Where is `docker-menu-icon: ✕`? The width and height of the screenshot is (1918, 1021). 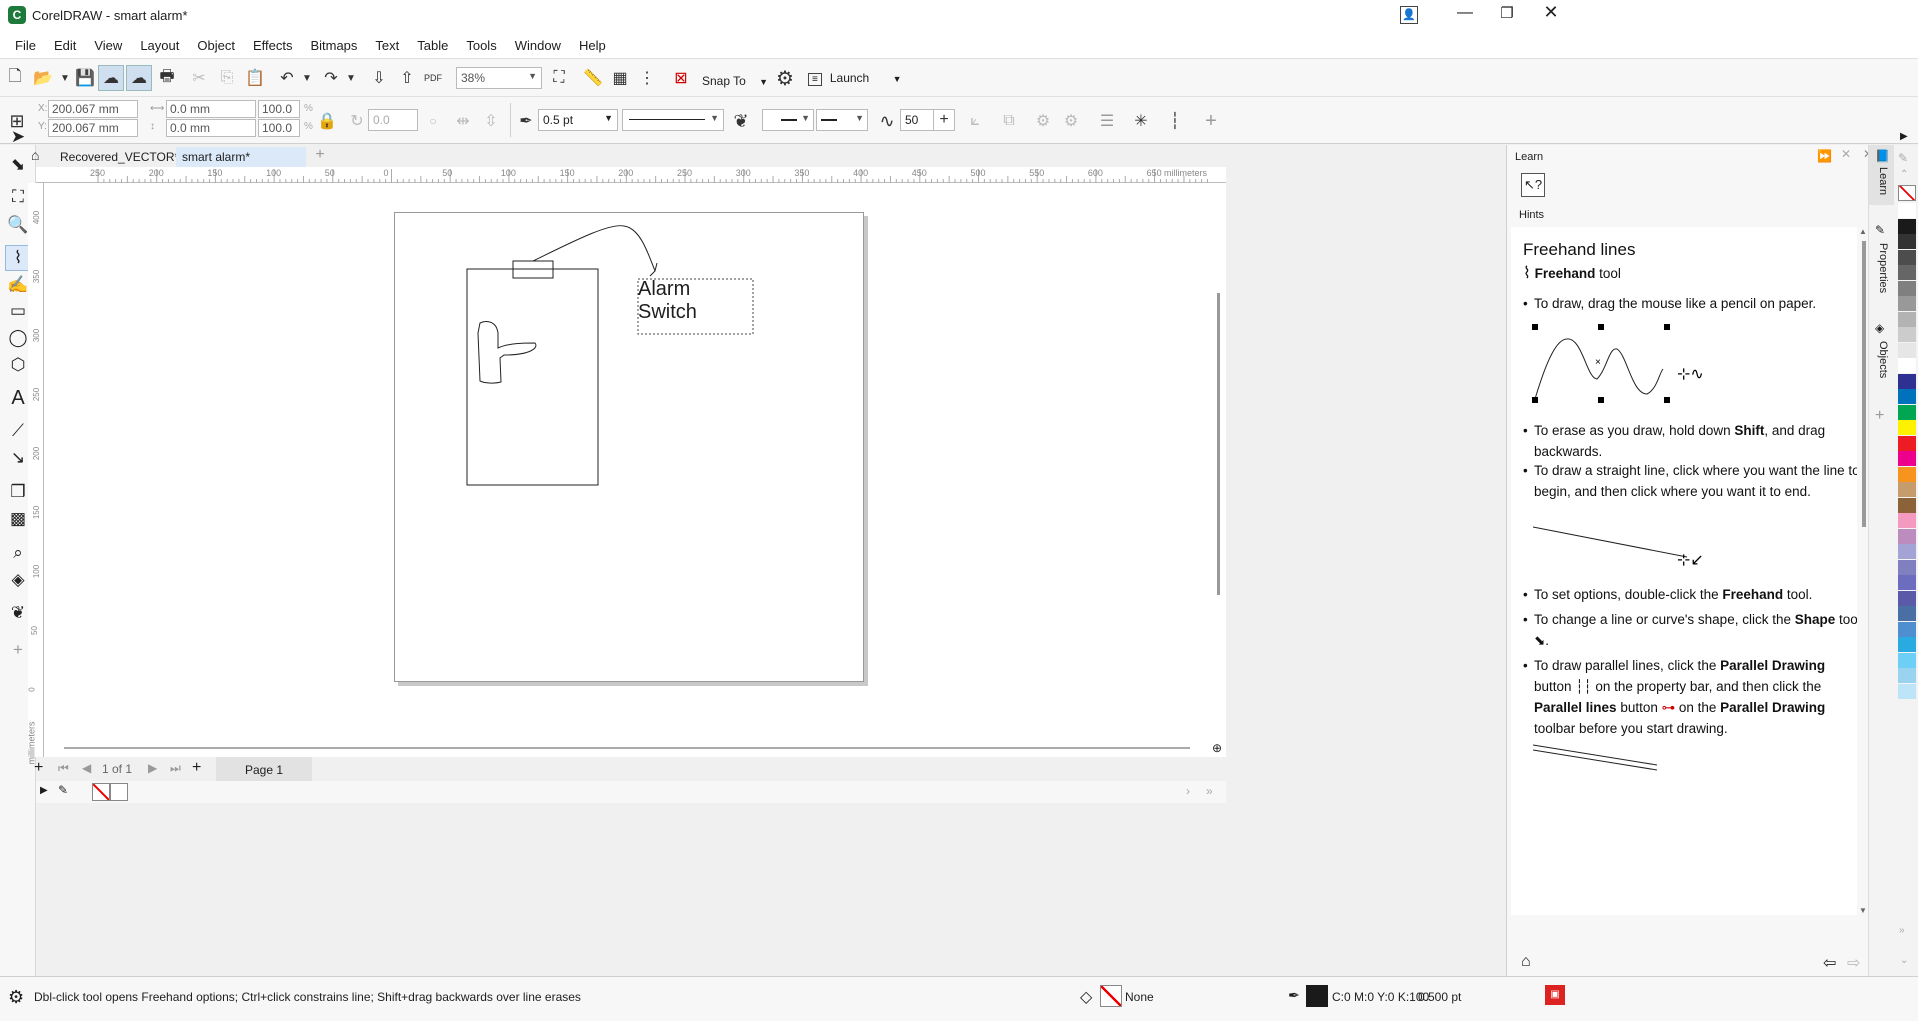
docker-menu-icon: ✕ is located at coordinates (1846, 154).